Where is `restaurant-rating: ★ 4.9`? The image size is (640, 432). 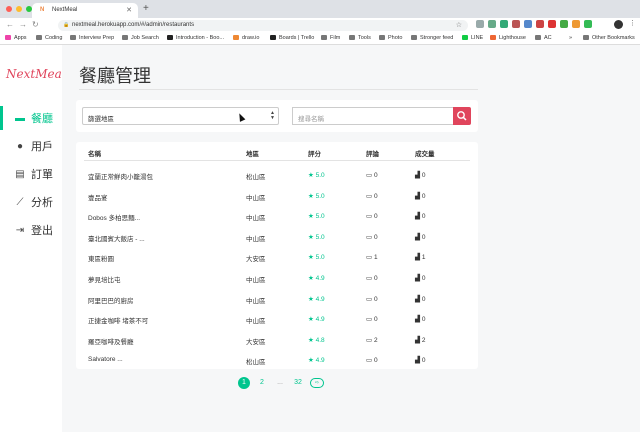
restaurant-rating: ★ 4.9 is located at coordinates (316, 278).